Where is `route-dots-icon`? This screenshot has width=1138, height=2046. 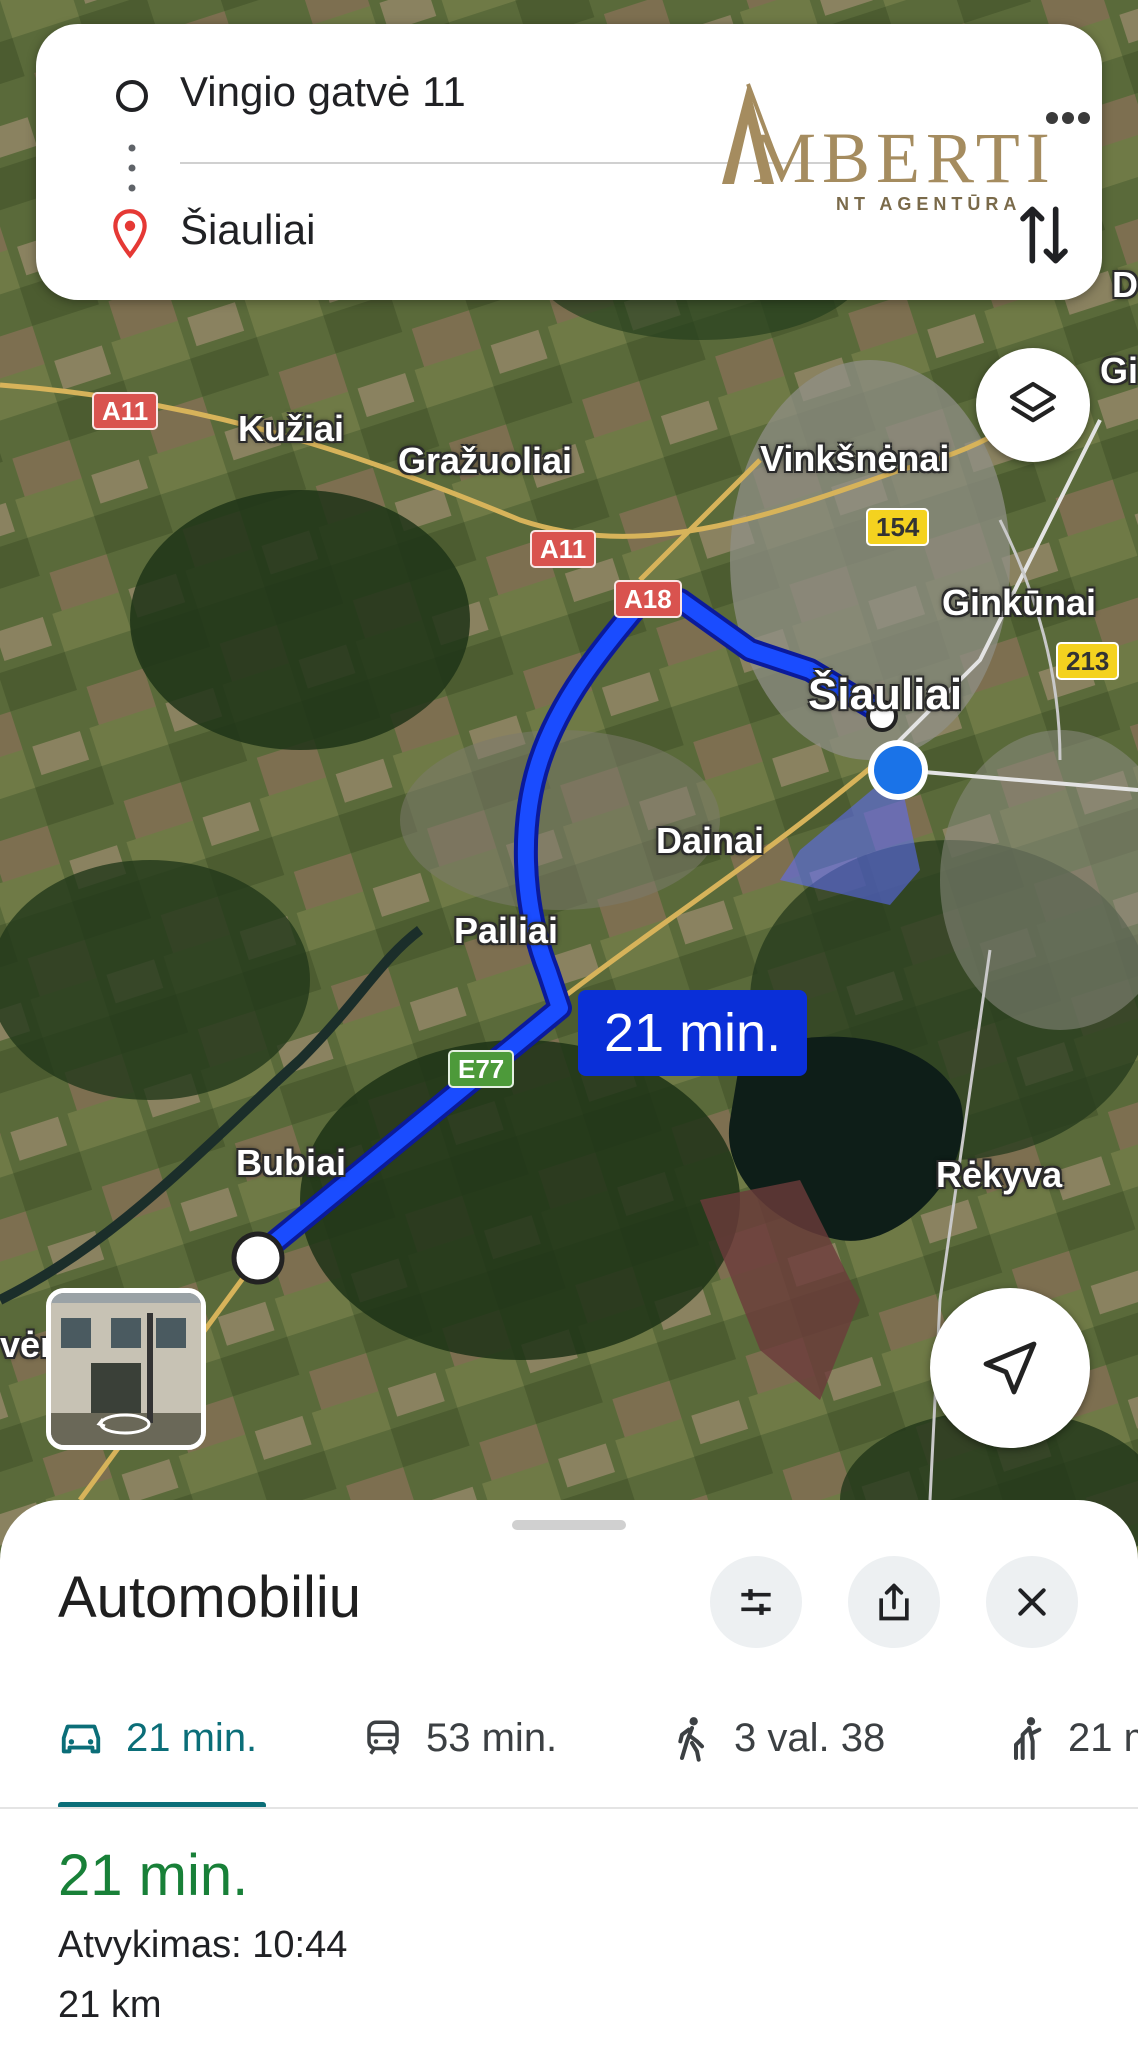 route-dots-icon is located at coordinates (132, 168).